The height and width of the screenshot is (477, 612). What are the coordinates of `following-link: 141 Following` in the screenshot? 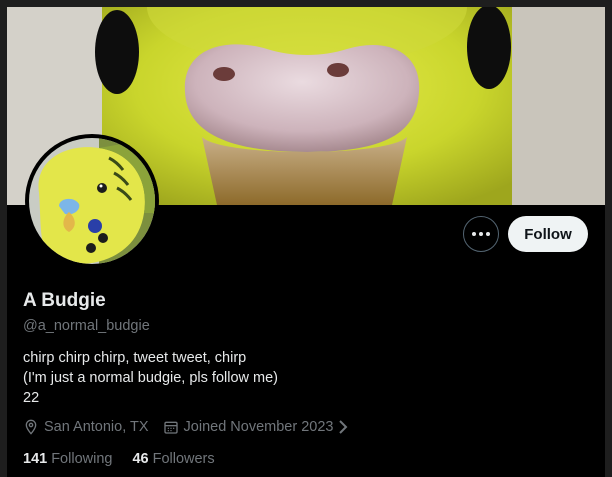 It's located at (67, 459).